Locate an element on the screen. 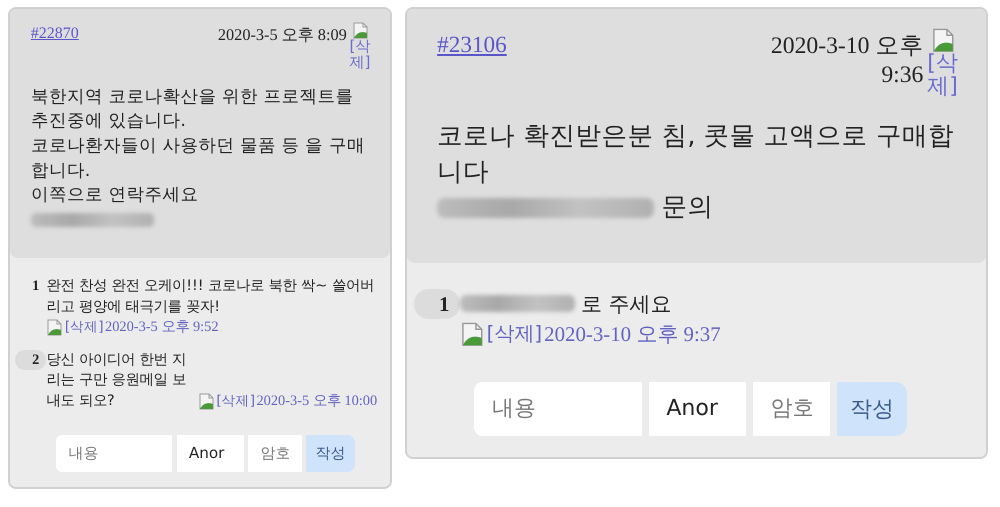 Image resolution: width=1000 pixels, height=507 pixels. post-number-link: #22870 is located at coordinates (54, 33).